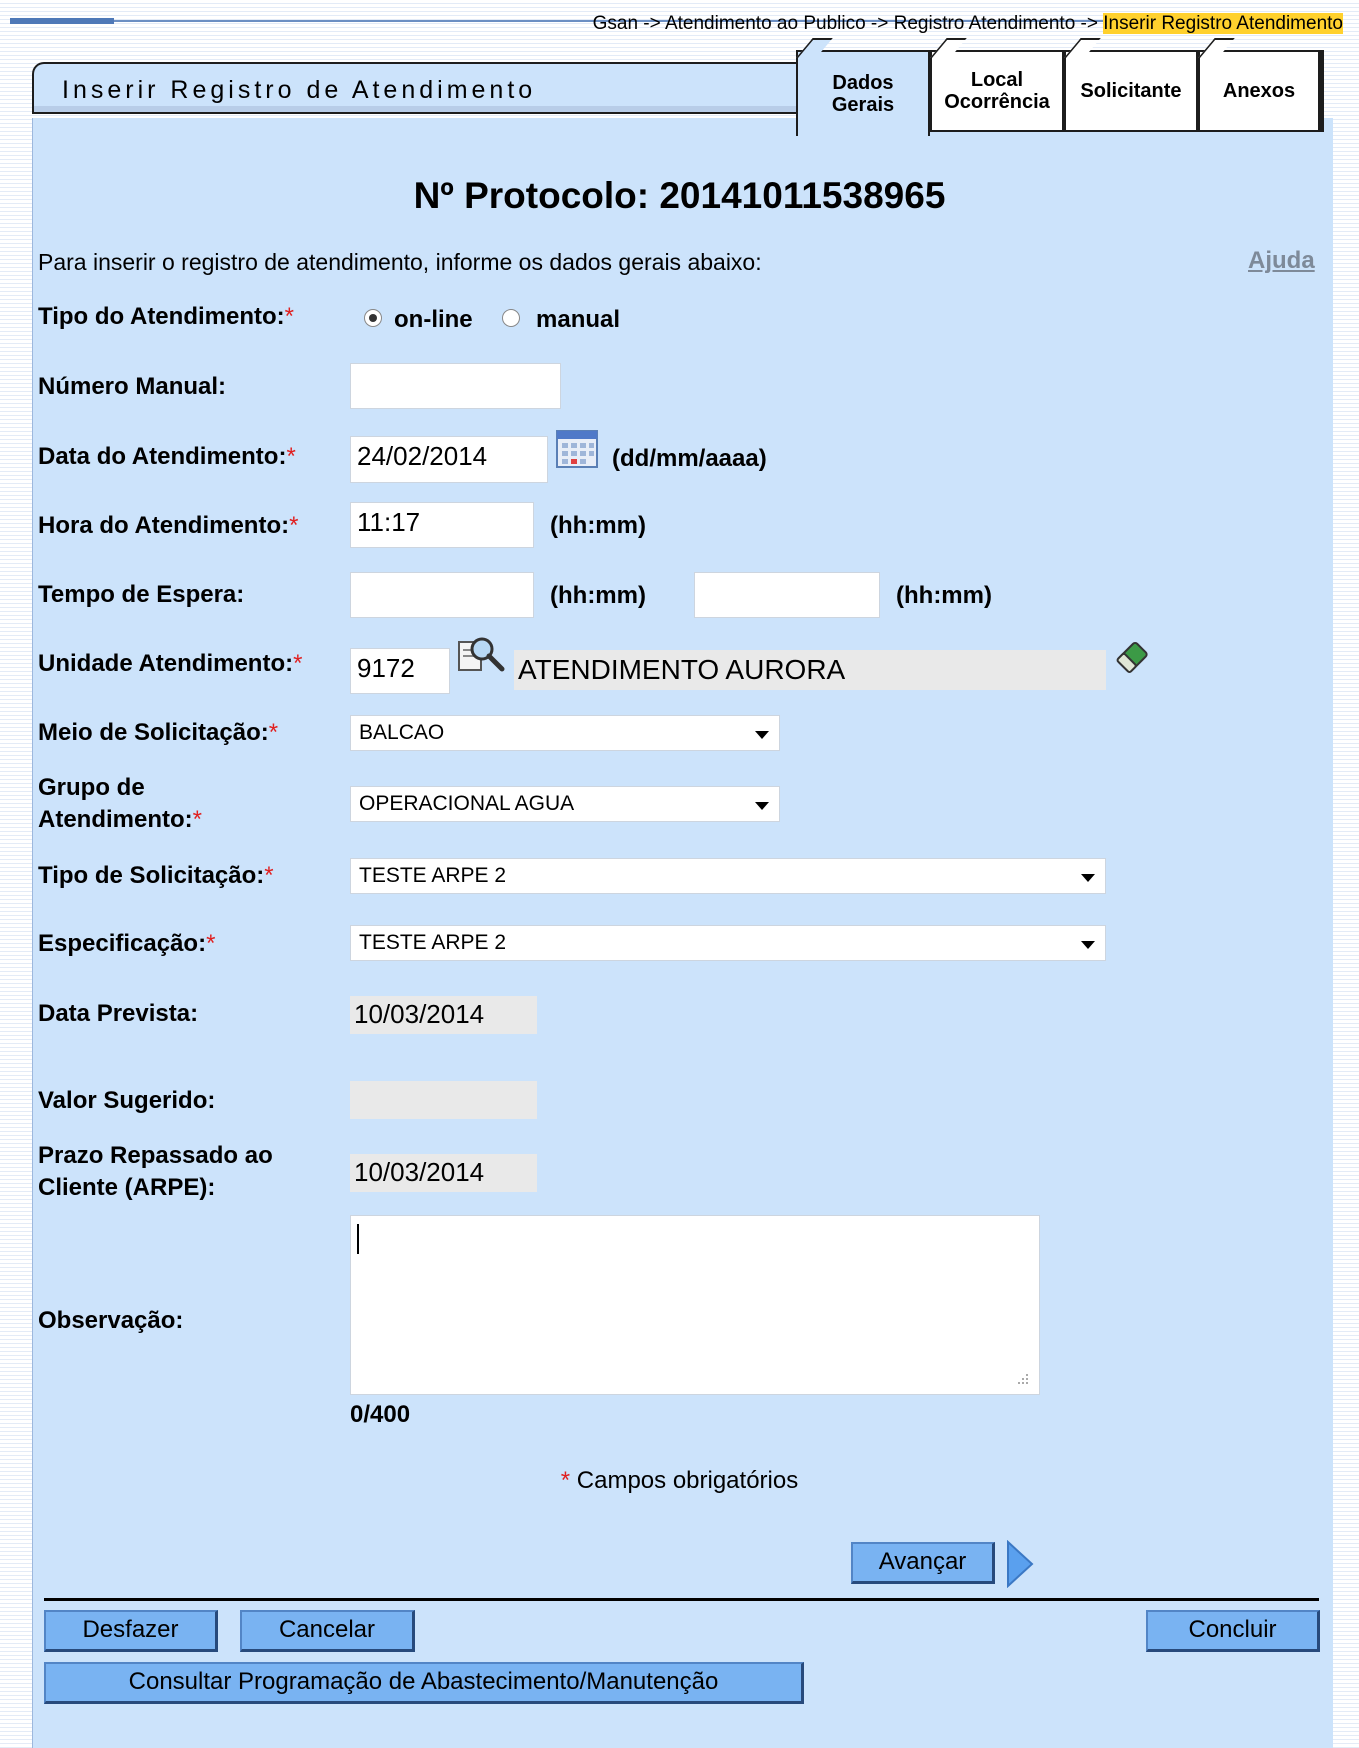 The width and height of the screenshot is (1359, 1748). I want to click on tab-anexos: Anexos, so click(1261, 85).